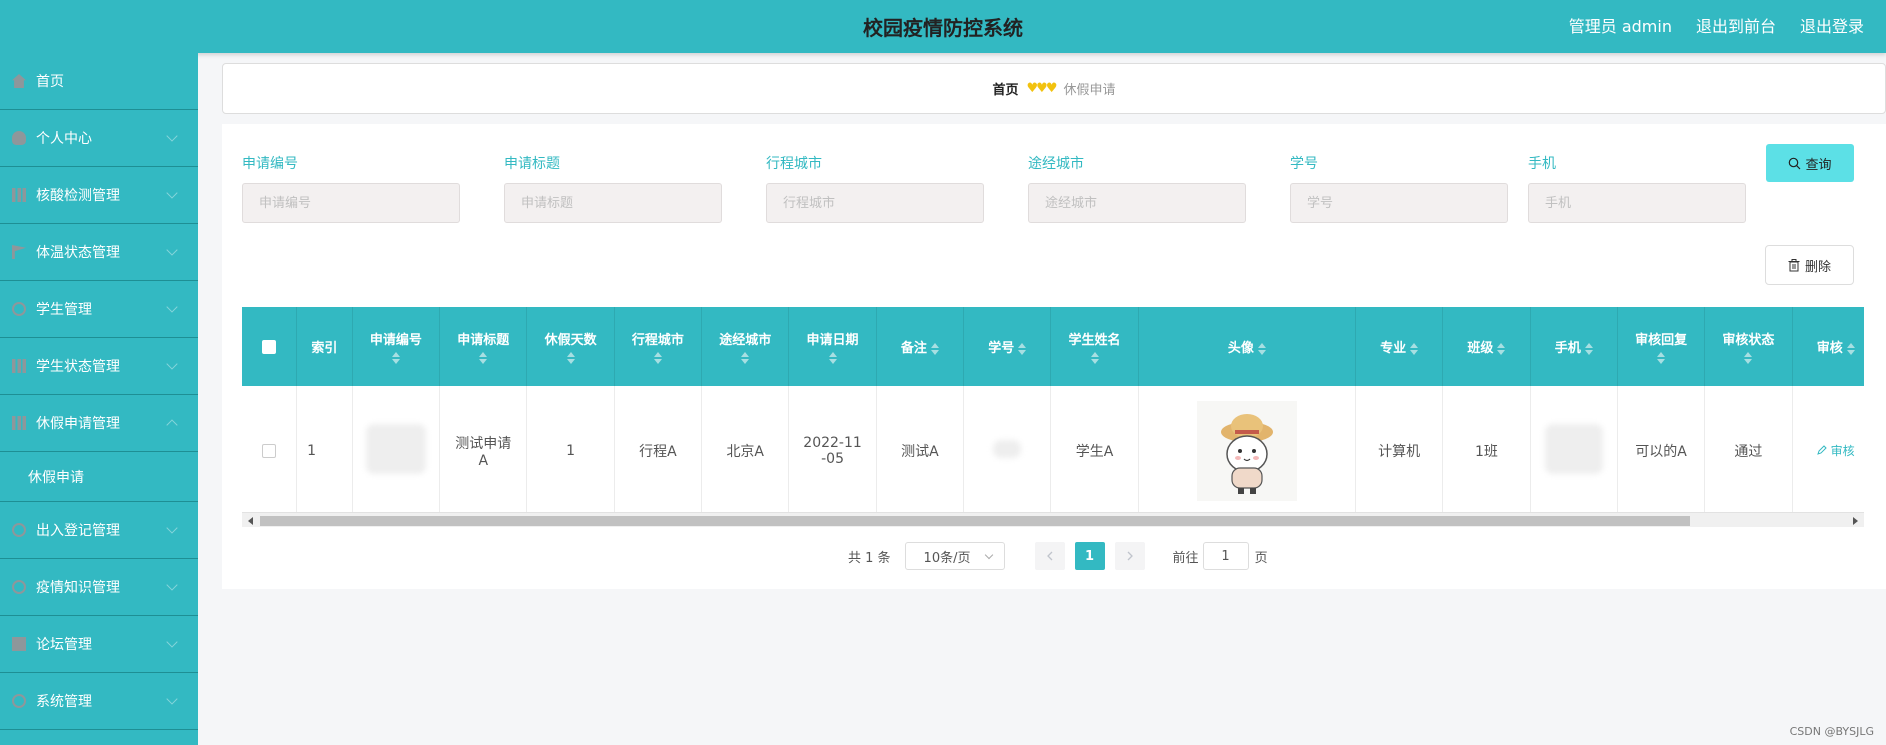  Describe the element at coordinates (832, 442) in the screenshot. I see `date-line: 2022-11` at that location.